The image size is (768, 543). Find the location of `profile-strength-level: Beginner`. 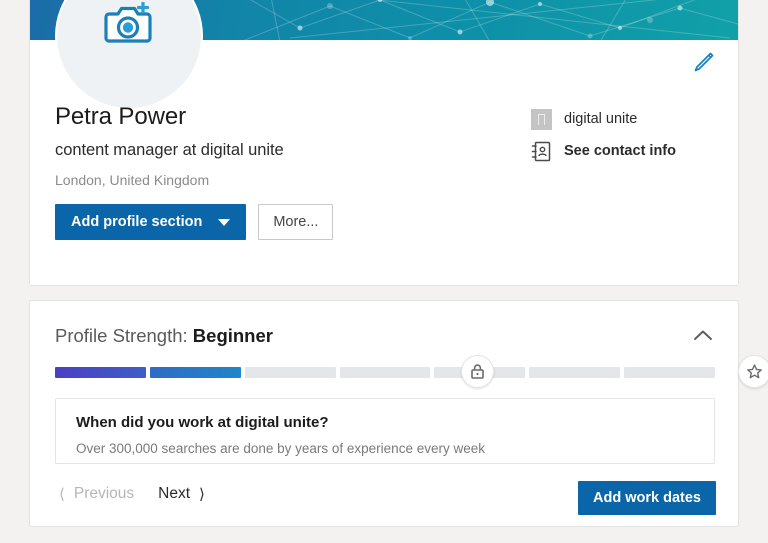

profile-strength-level: Beginner is located at coordinates (232, 335).